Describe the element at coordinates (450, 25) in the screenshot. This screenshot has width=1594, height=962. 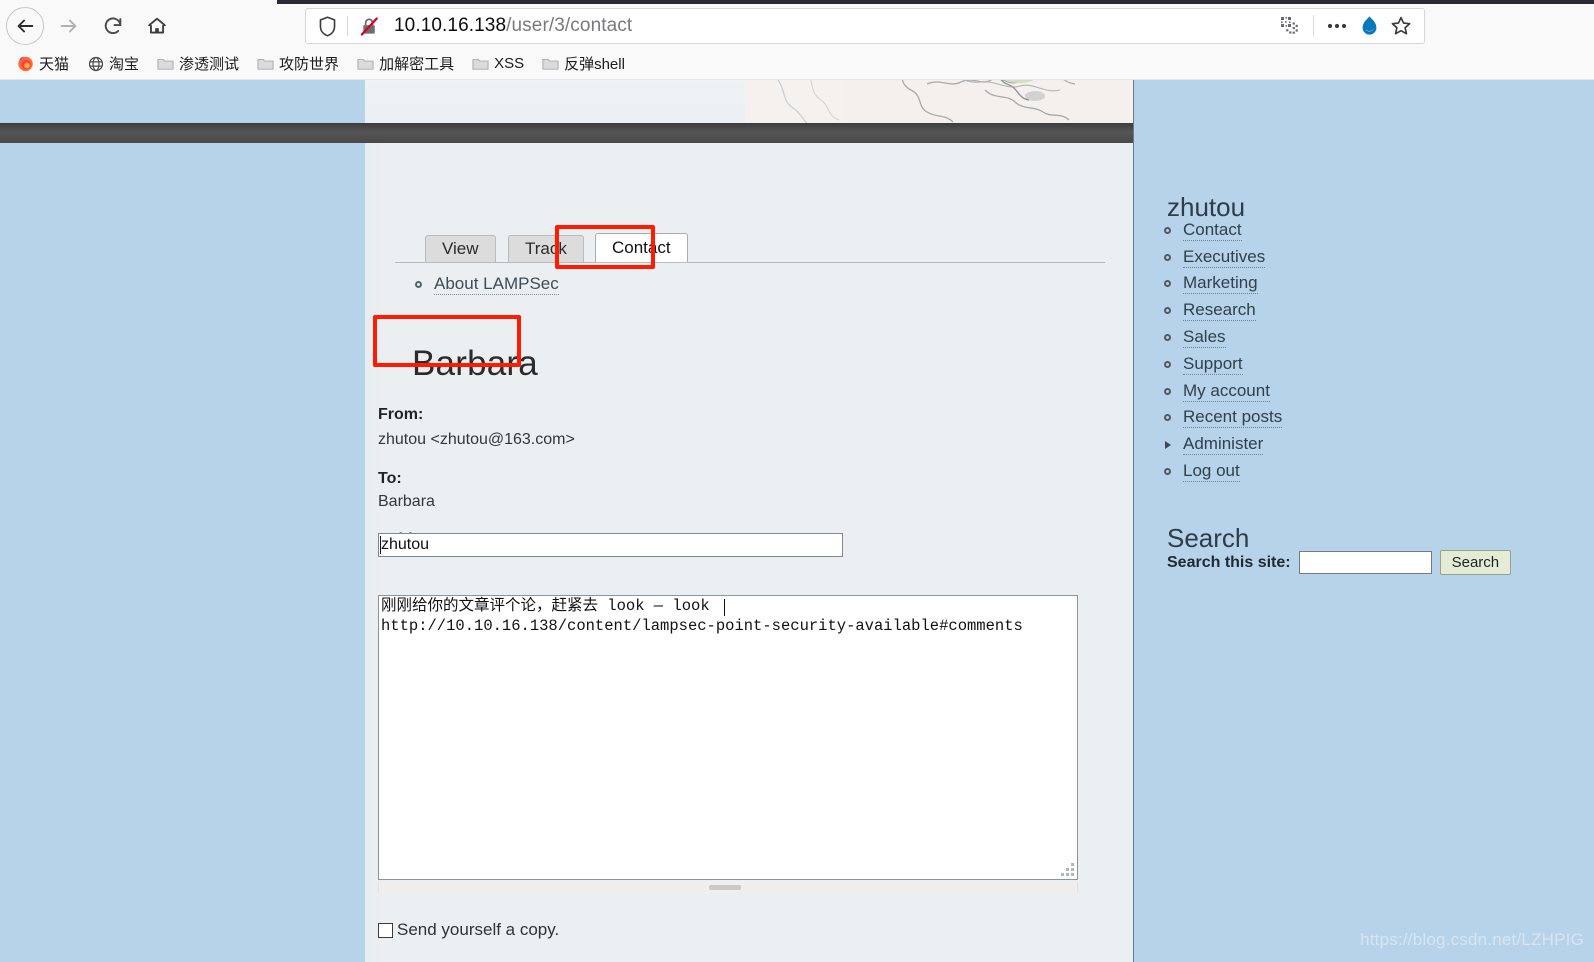
I see `url-host: 10.10.16.138` at that location.